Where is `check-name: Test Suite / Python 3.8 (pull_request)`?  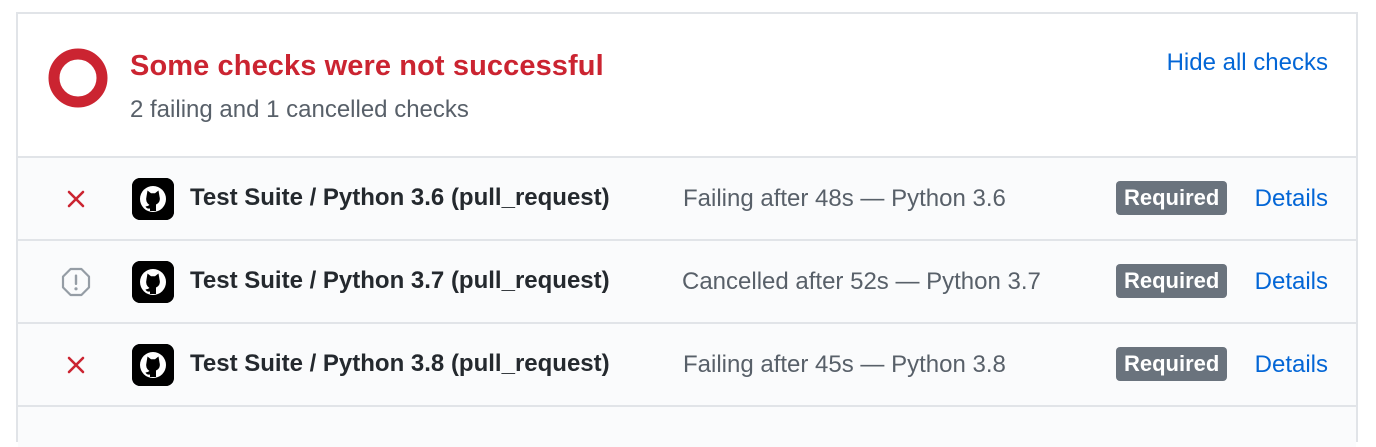 check-name: Test Suite / Python 3.8 (pull_request) is located at coordinates (400, 363).